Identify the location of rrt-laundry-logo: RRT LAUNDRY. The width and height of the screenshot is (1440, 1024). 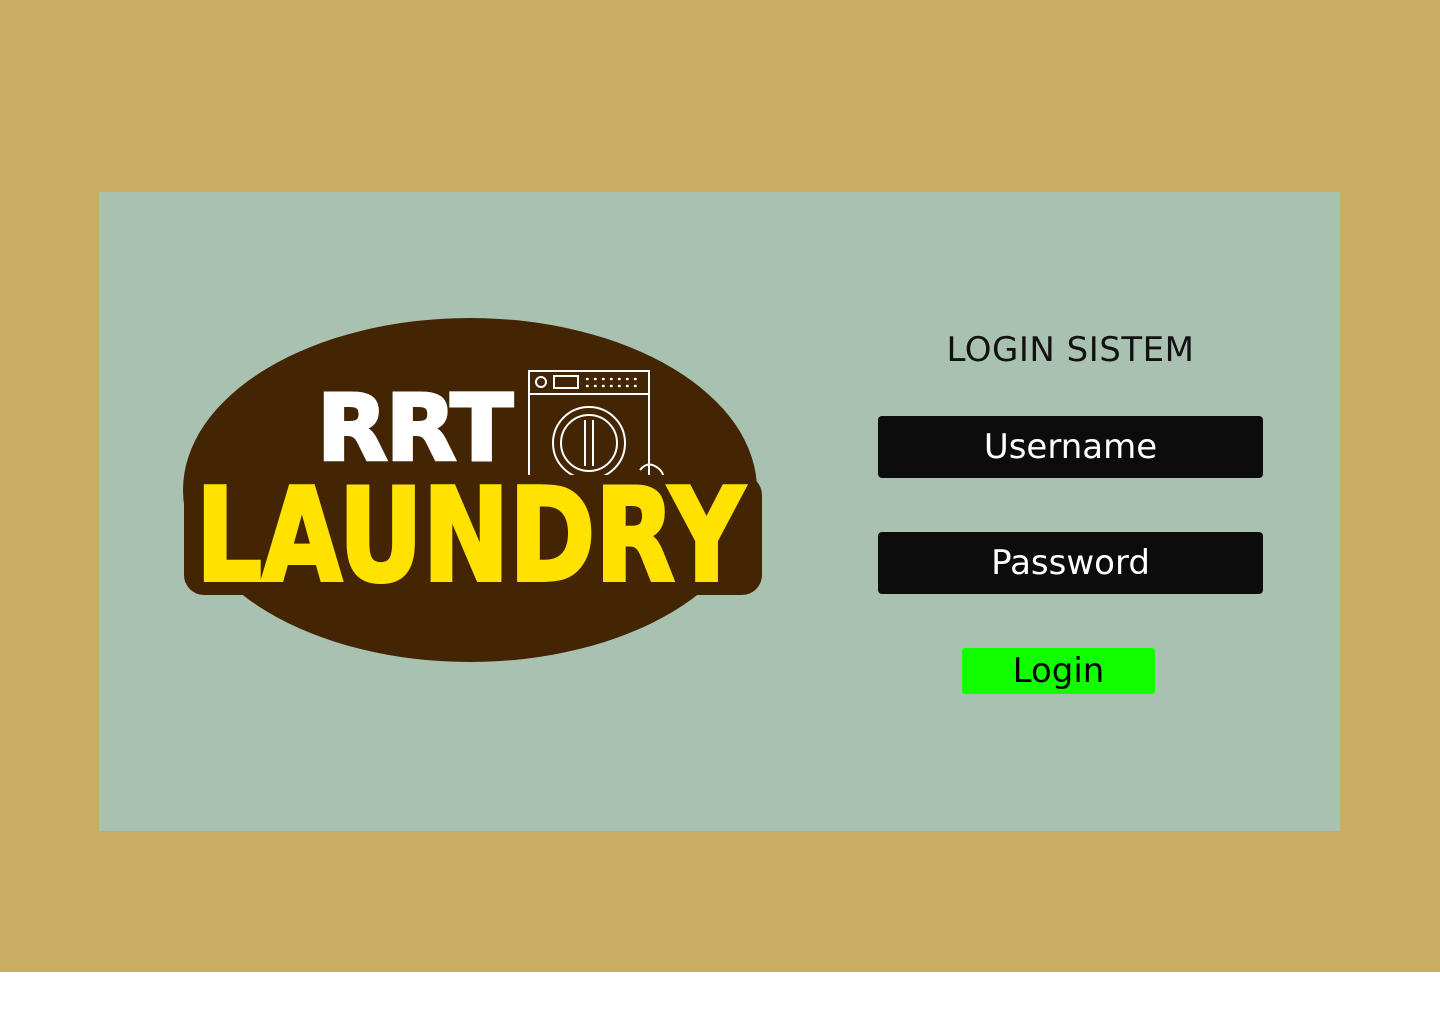
(472, 490).